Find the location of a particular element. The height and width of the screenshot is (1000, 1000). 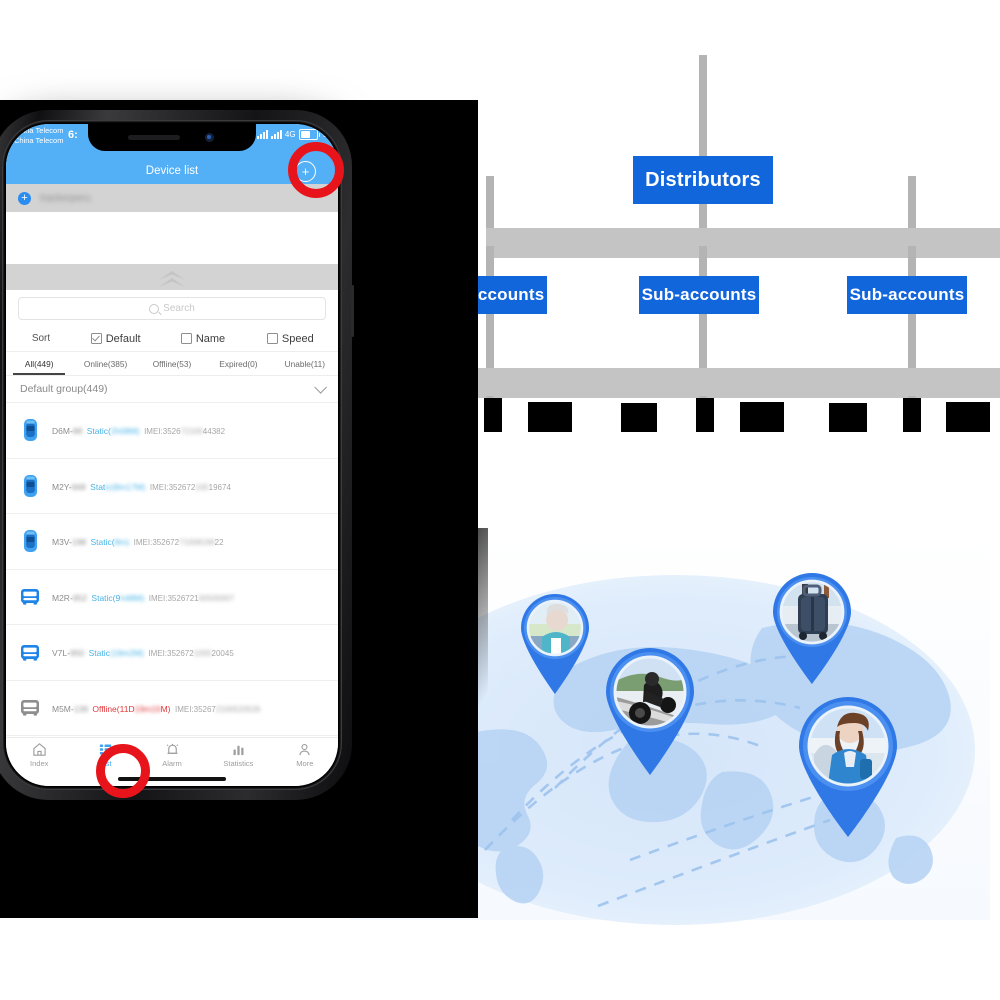

node-label: Distributors is located at coordinates (703, 179).